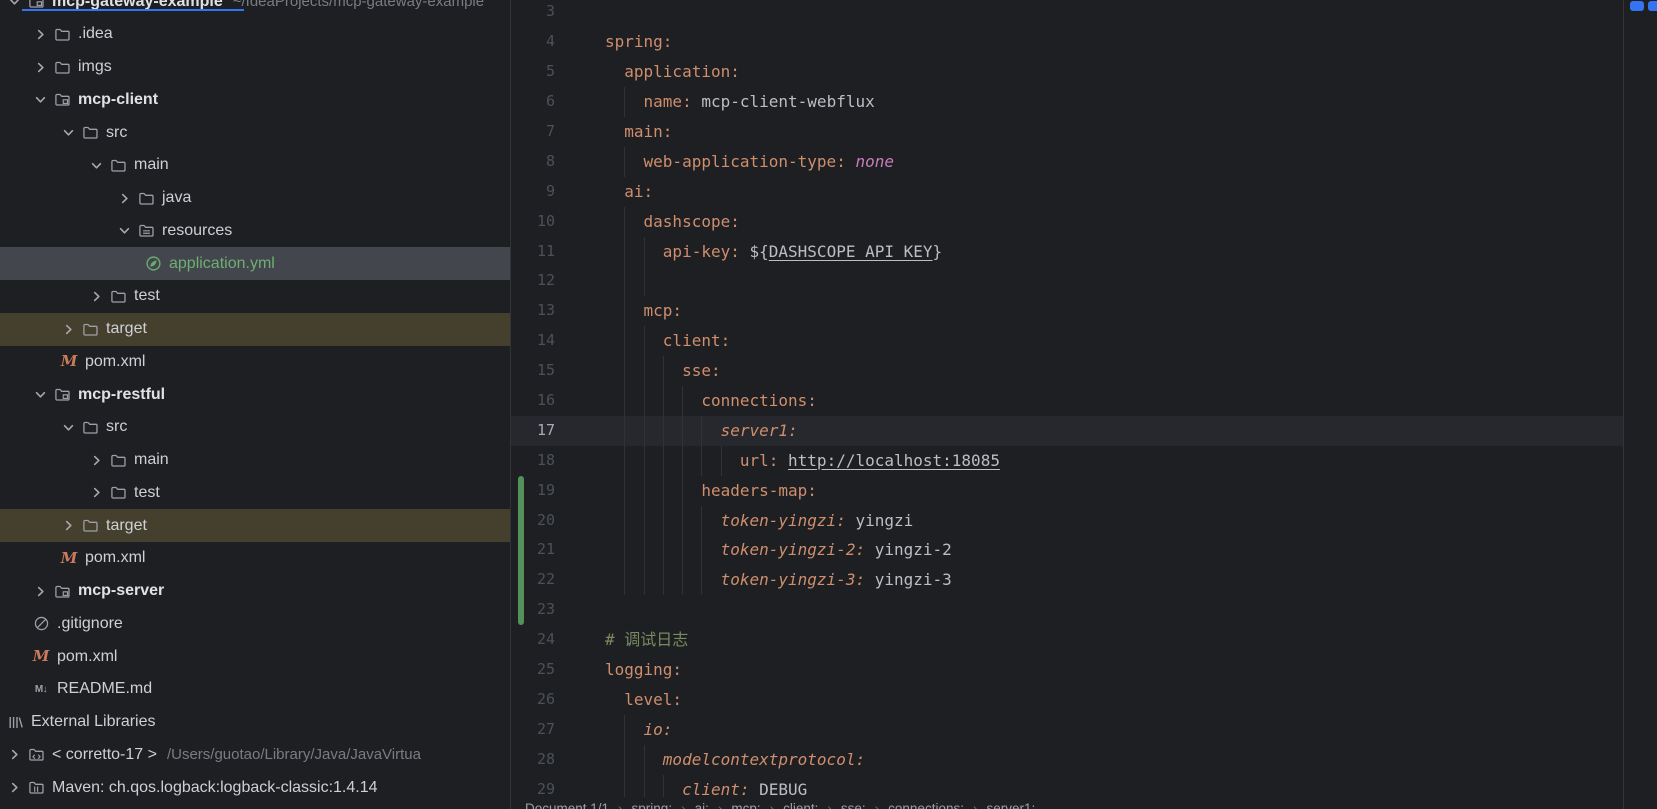 This screenshot has height=809, width=1657. What do you see at coordinates (1067, 311) in the screenshot?
I see `code-line-13: 13 mcp:` at bounding box center [1067, 311].